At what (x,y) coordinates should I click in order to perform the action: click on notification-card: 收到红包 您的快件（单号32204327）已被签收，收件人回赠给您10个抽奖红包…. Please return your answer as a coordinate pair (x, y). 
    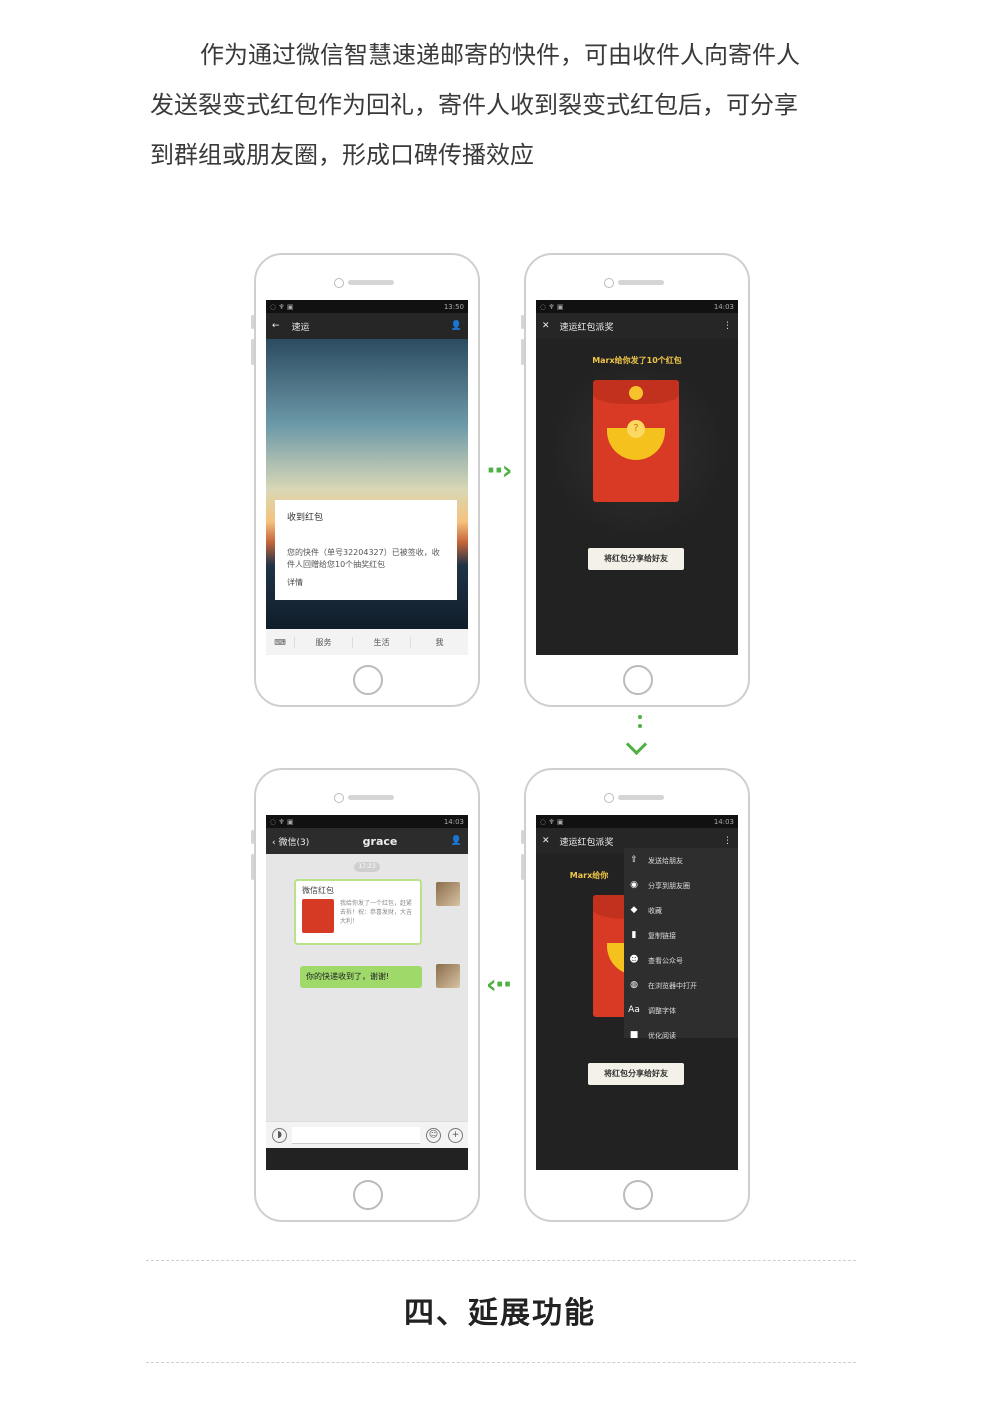
    Looking at the image, I should click on (366, 550).